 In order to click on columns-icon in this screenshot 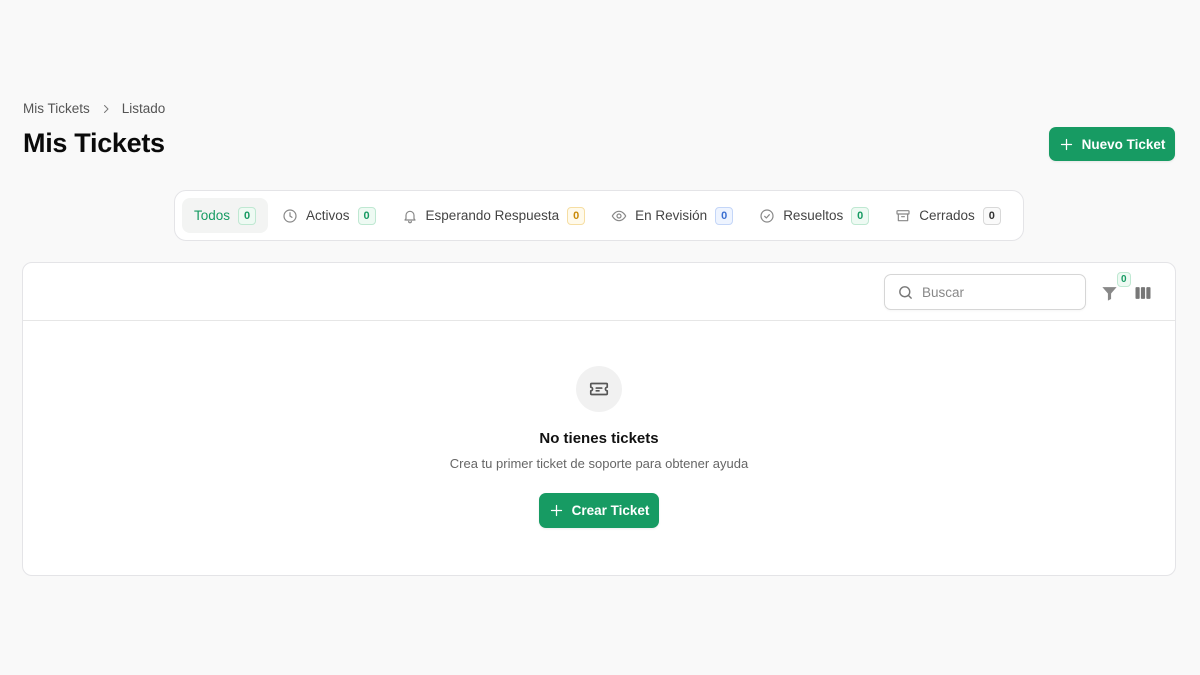, I will do `click(1143, 293)`.